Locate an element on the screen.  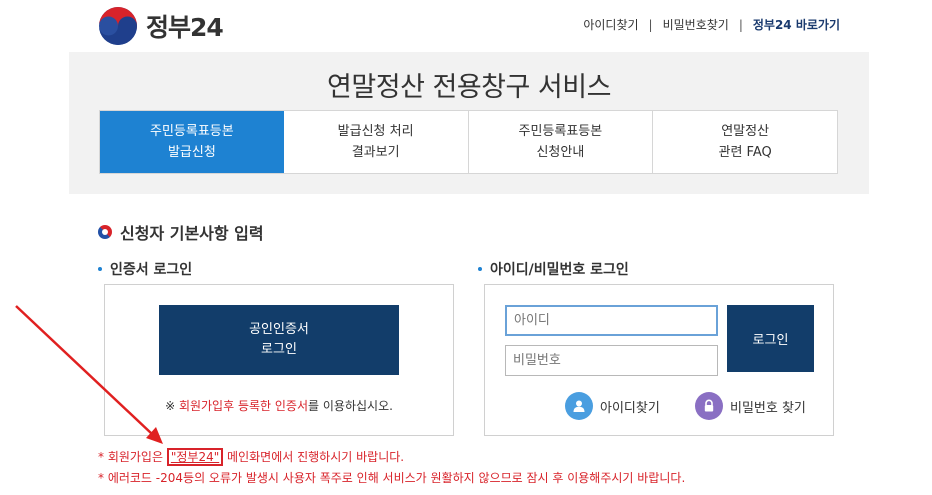
tab-apply-guide: 주민등록표등본 신청안내 is located at coordinates (561, 142).